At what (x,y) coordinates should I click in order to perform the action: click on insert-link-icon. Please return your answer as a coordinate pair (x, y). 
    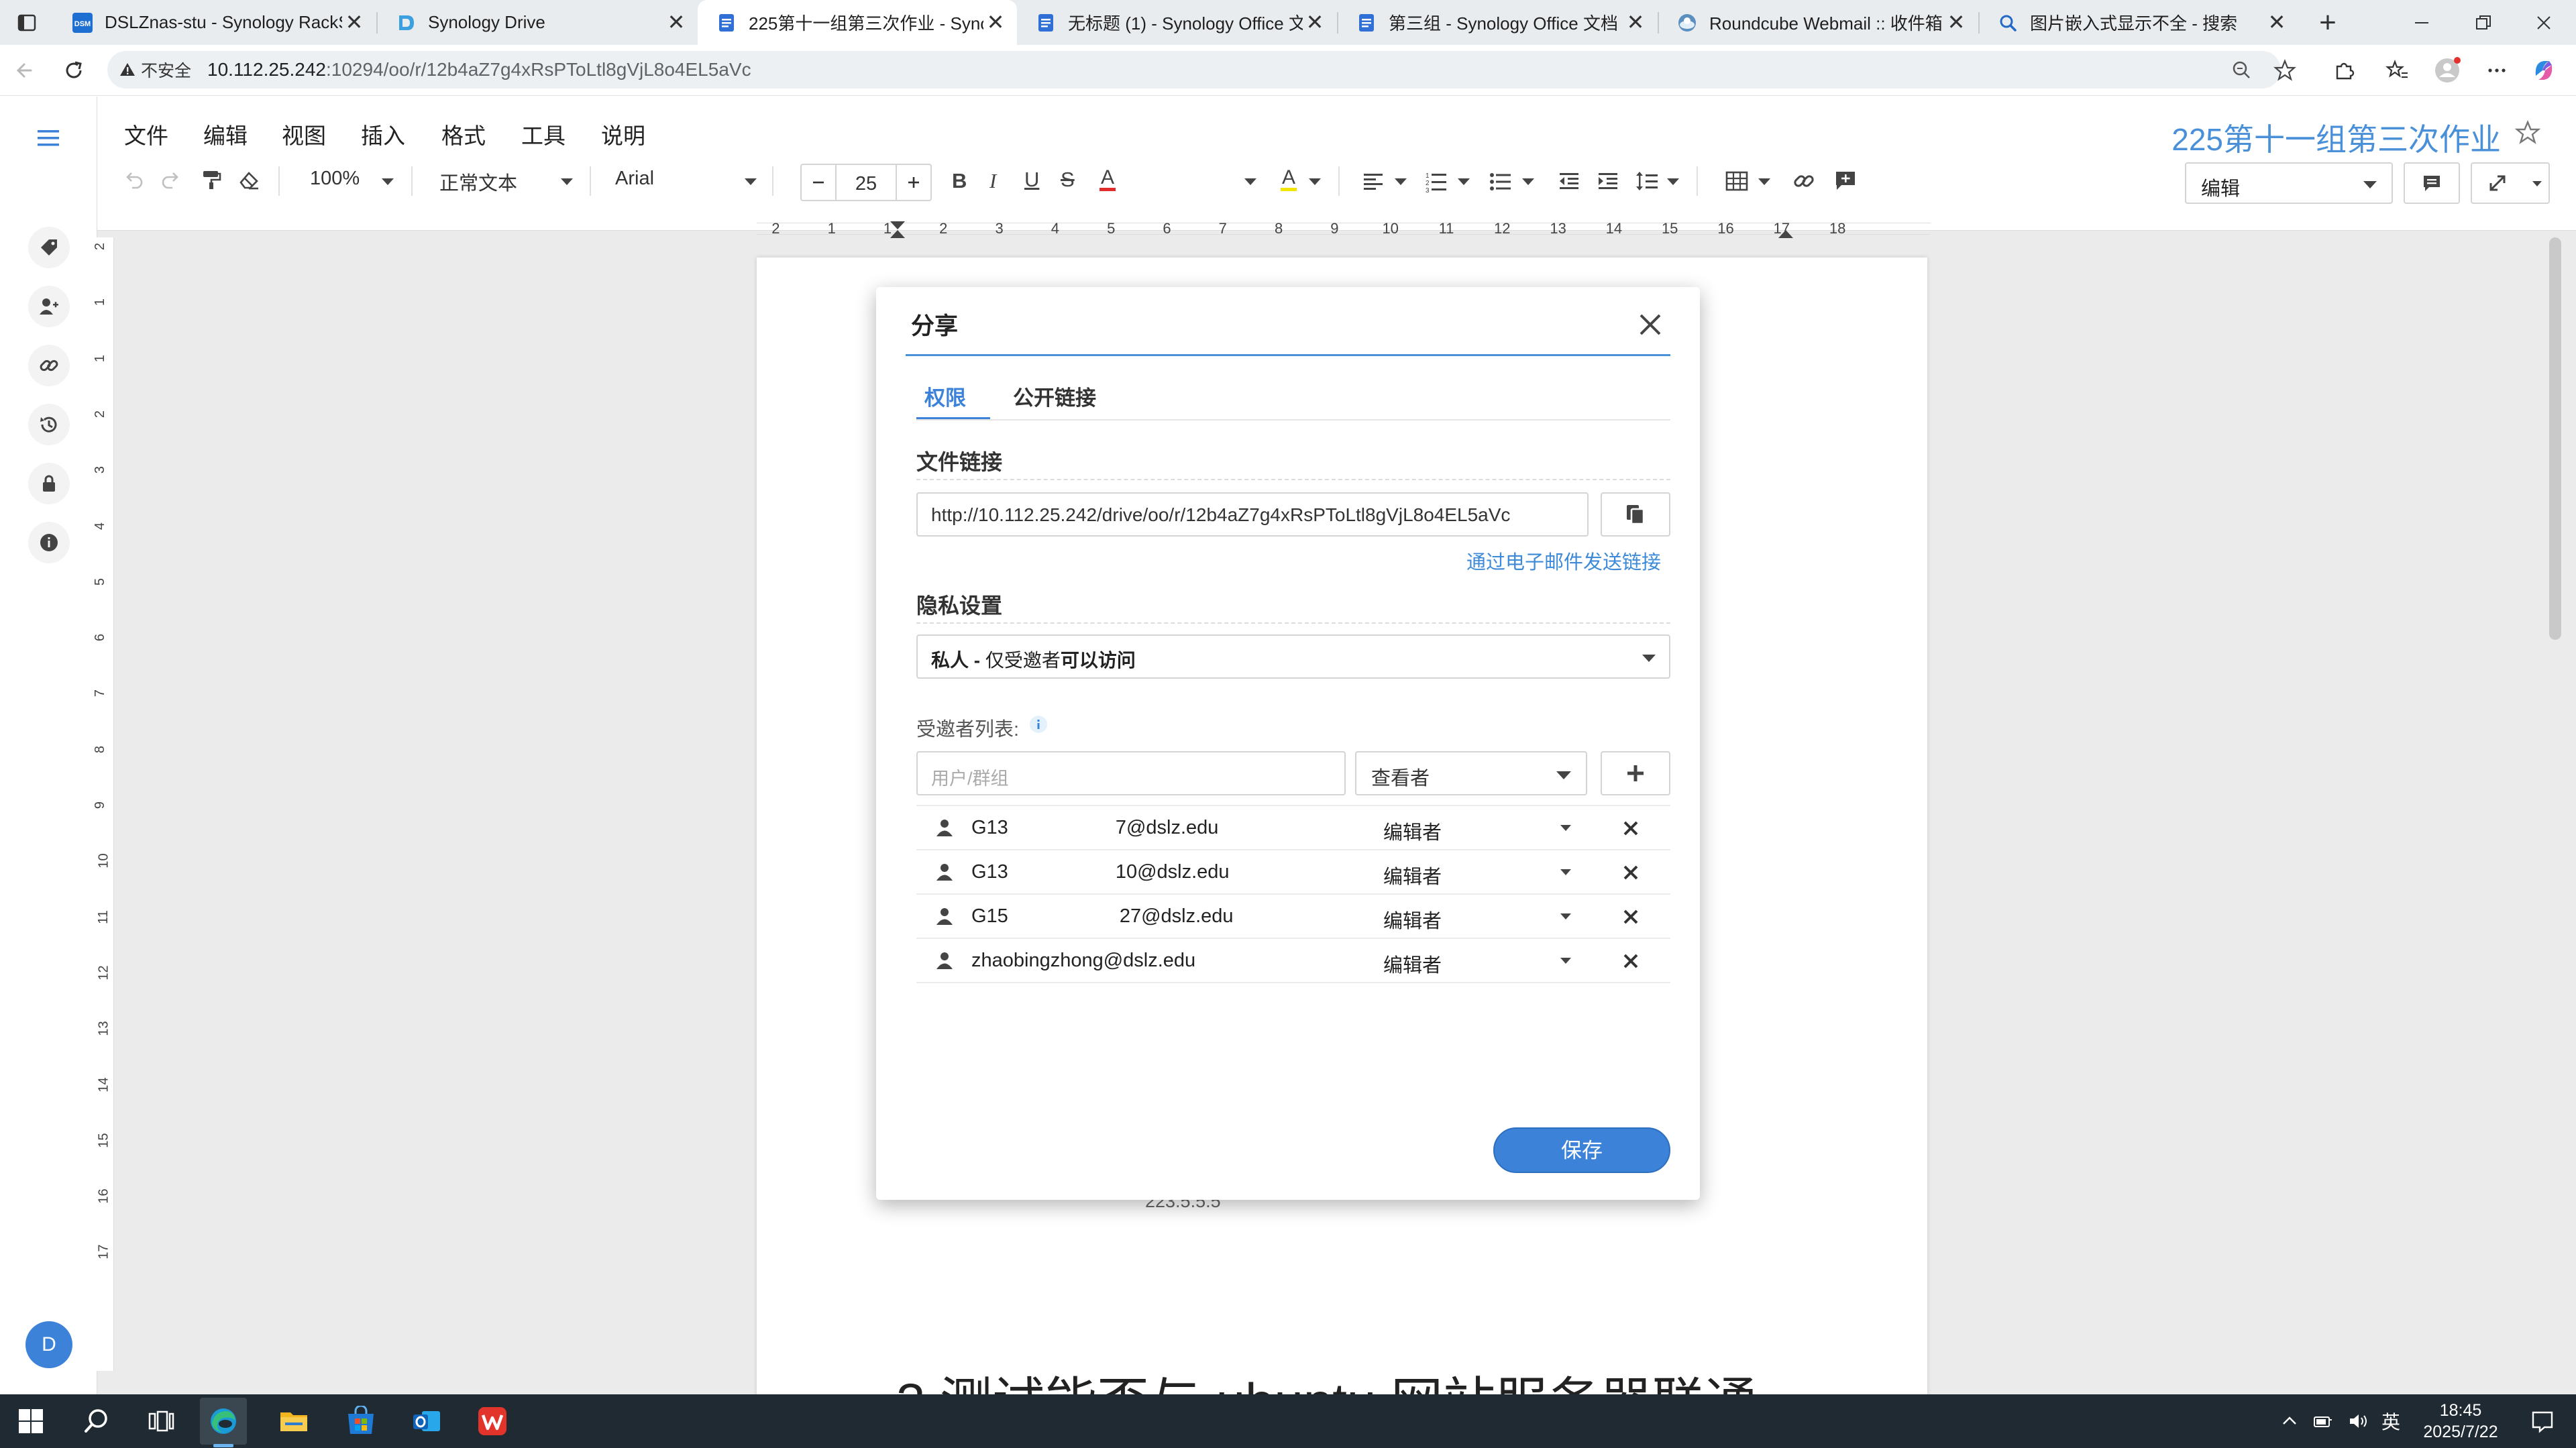
    Looking at the image, I should click on (1804, 181).